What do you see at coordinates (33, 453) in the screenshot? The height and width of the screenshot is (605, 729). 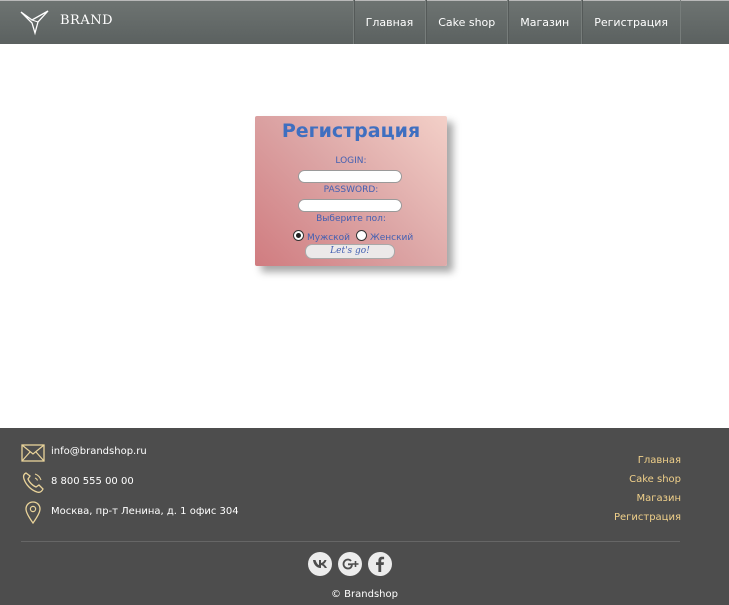 I see `mail-icon` at bounding box center [33, 453].